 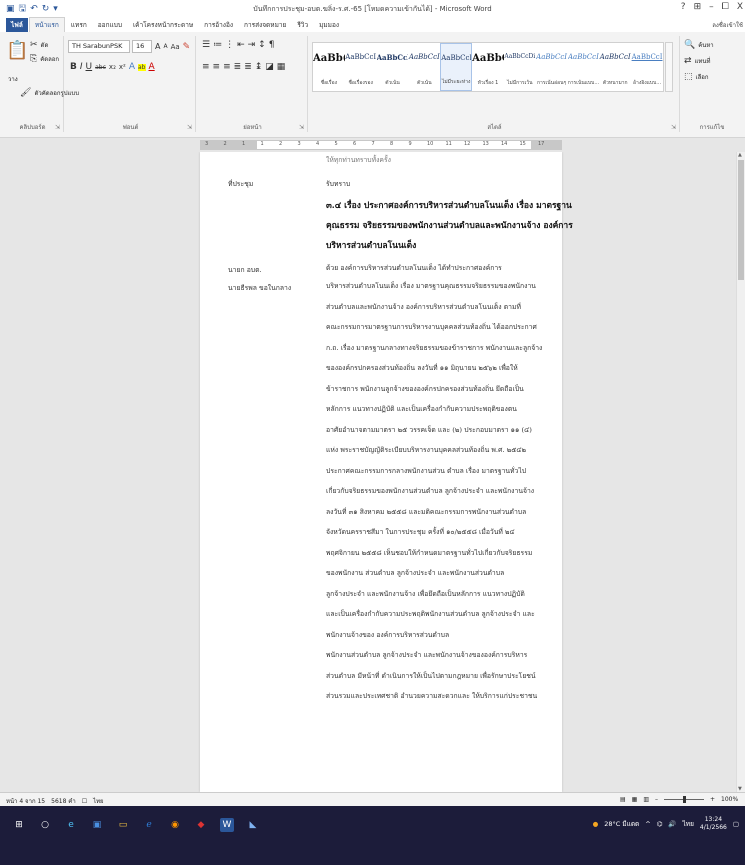 I want to click on tab-layout: เค้าโครงหน้ากระดาษ, so click(x=163, y=25).